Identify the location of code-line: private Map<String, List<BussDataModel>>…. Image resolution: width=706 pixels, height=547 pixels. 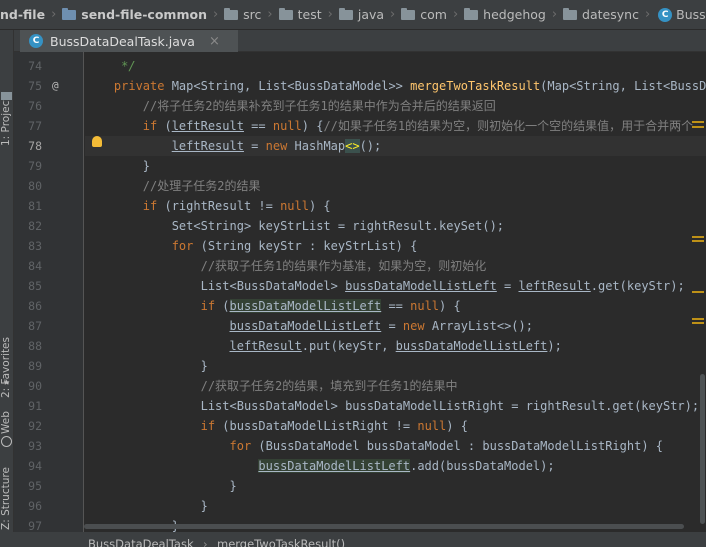
(395, 86).